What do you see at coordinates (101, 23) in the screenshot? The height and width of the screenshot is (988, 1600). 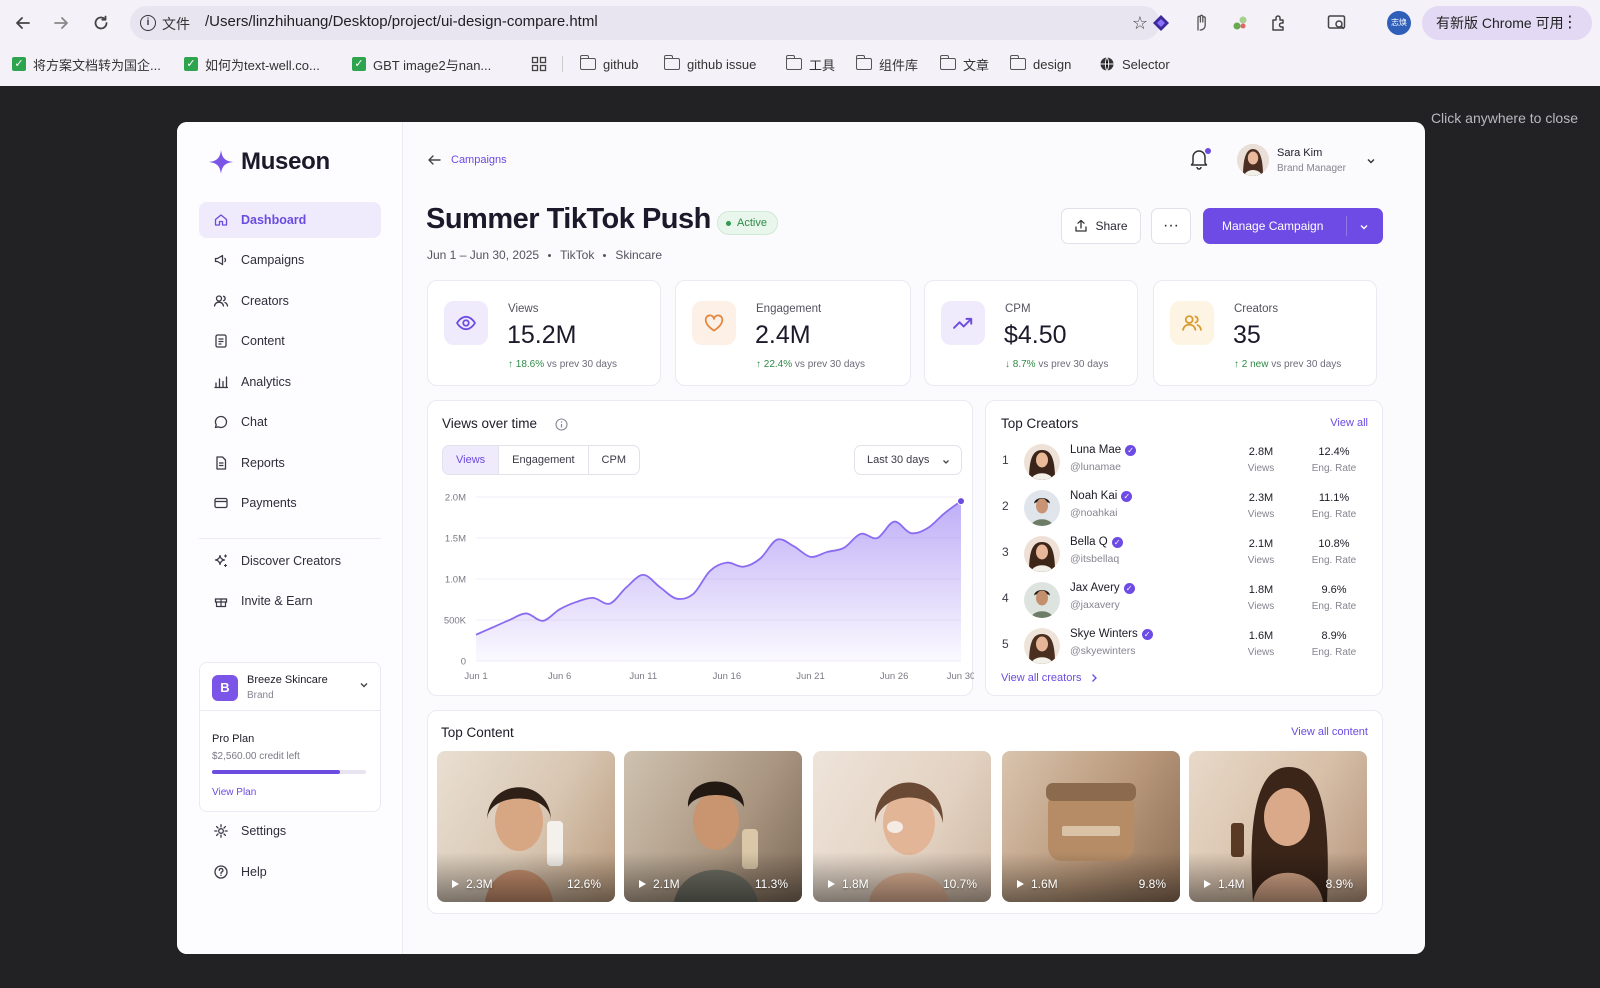 I see `reload-icon` at bounding box center [101, 23].